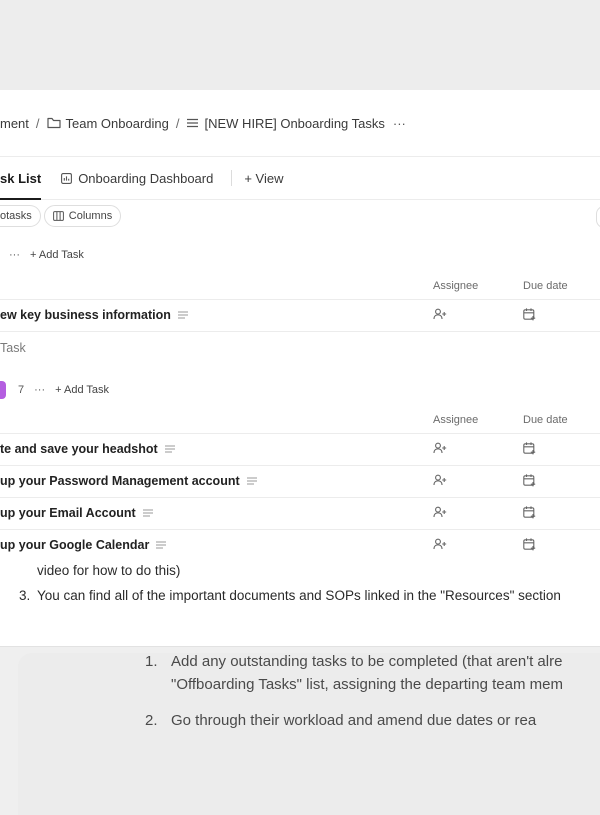  I want to click on columns-label: Columns, so click(90, 216).